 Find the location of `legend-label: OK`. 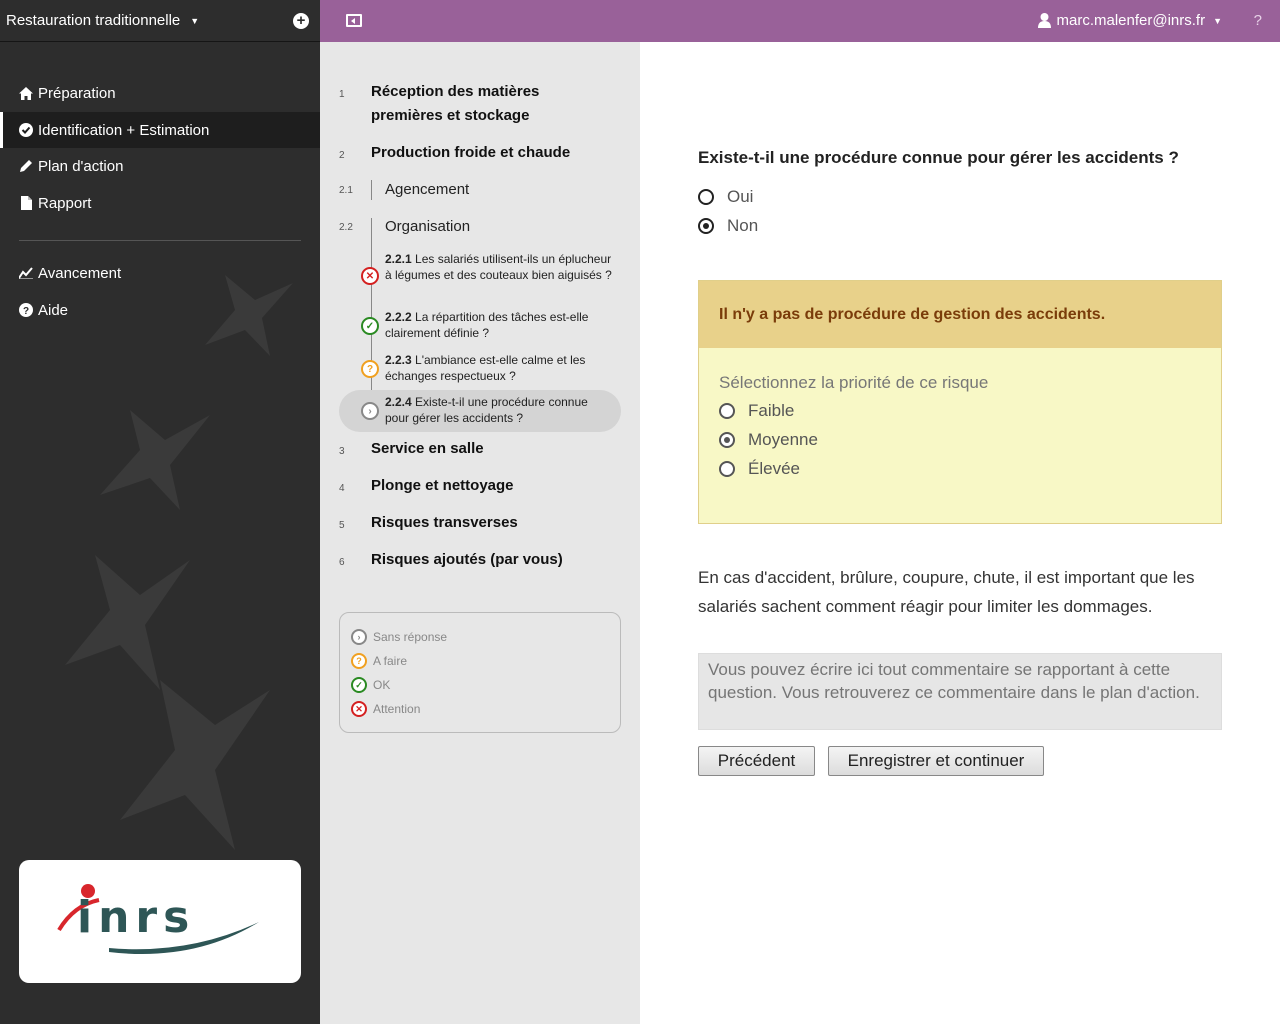

legend-label: OK is located at coordinates (382, 685).